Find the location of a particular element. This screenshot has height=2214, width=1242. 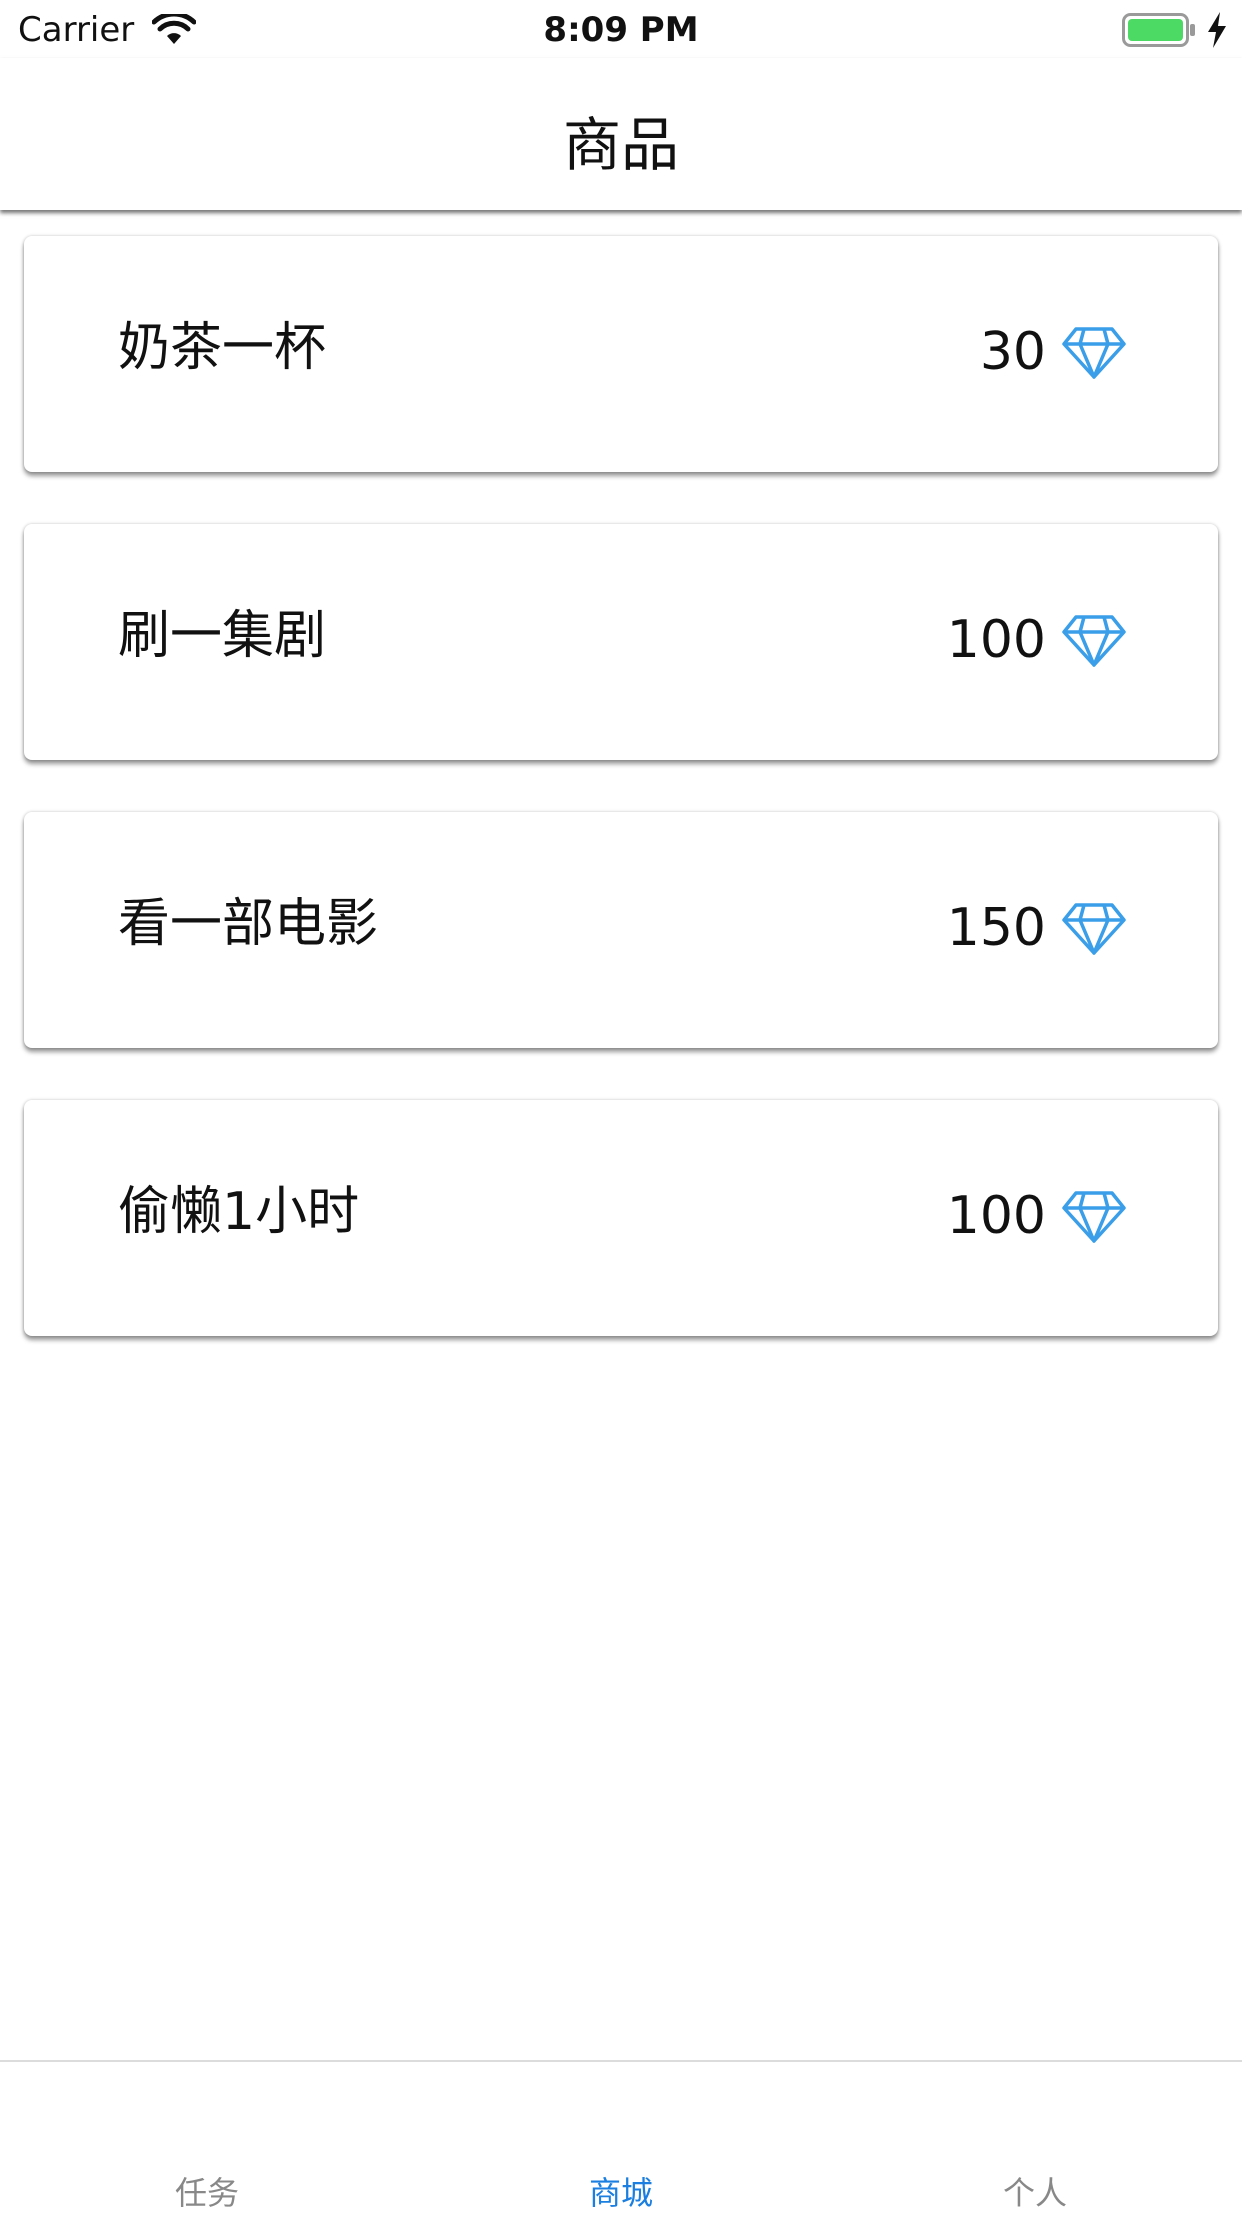

page-title: 商品 is located at coordinates (620, 145).